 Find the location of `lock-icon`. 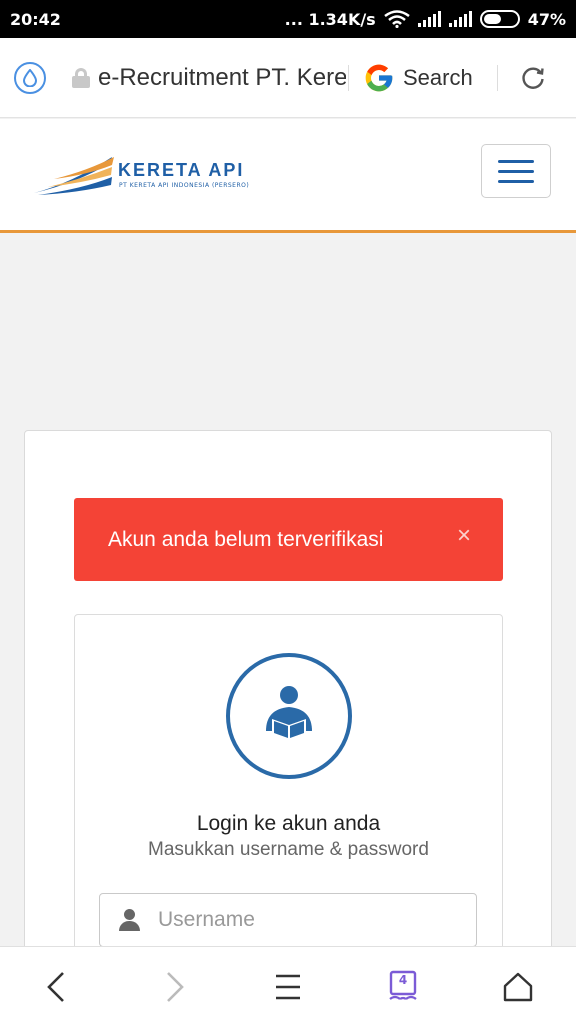

lock-icon is located at coordinates (81, 77).